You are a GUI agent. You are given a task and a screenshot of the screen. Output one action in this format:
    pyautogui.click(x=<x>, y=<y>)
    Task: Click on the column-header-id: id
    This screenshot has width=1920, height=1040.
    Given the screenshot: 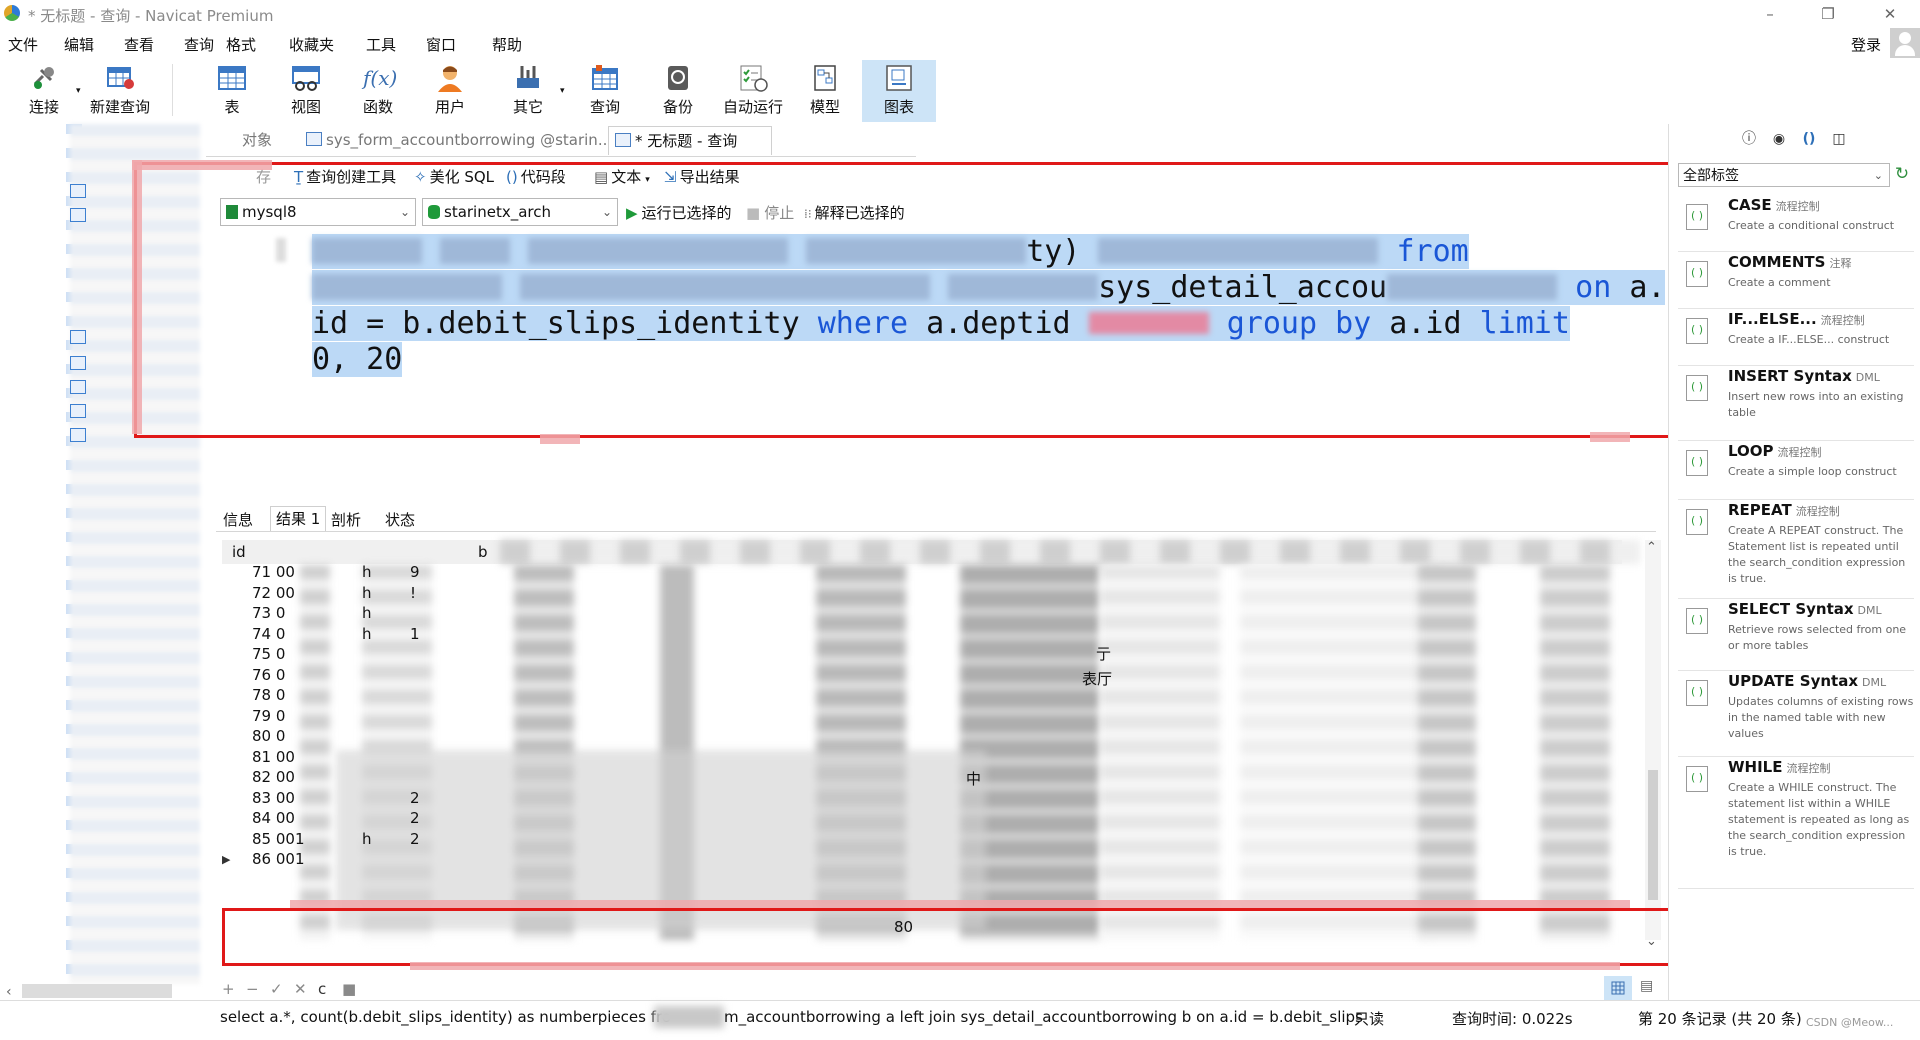 What is the action you would take?
    pyautogui.click(x=239, y=552)
    